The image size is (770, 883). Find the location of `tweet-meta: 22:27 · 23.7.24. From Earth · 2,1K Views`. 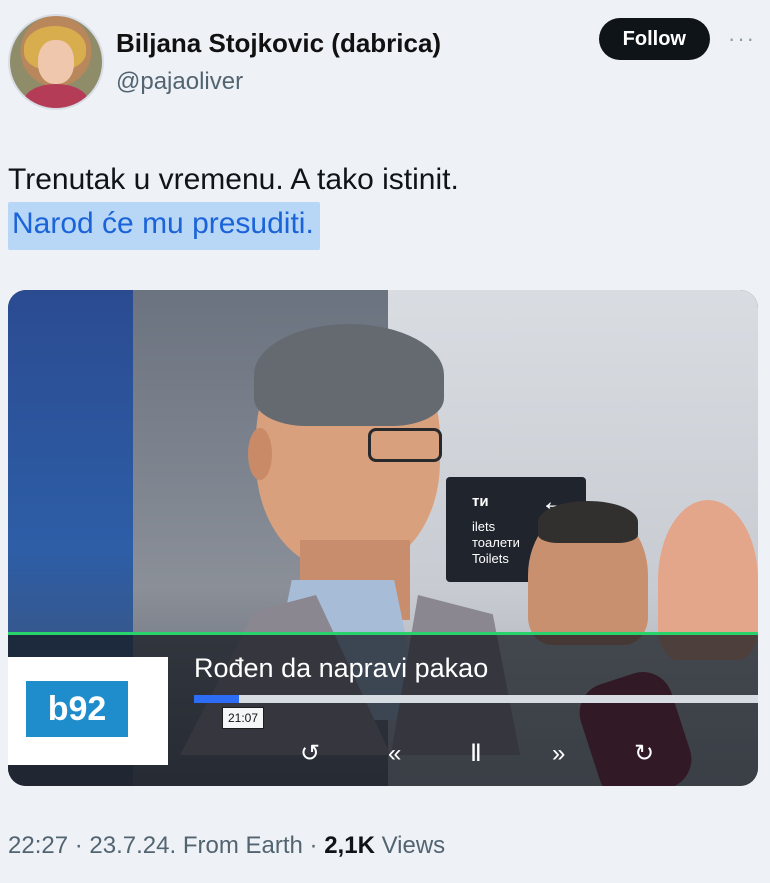

tweet-meta: 22:27 · 23.7.24. From Earth · 2,1K Views is located at coordinates (226, 846).